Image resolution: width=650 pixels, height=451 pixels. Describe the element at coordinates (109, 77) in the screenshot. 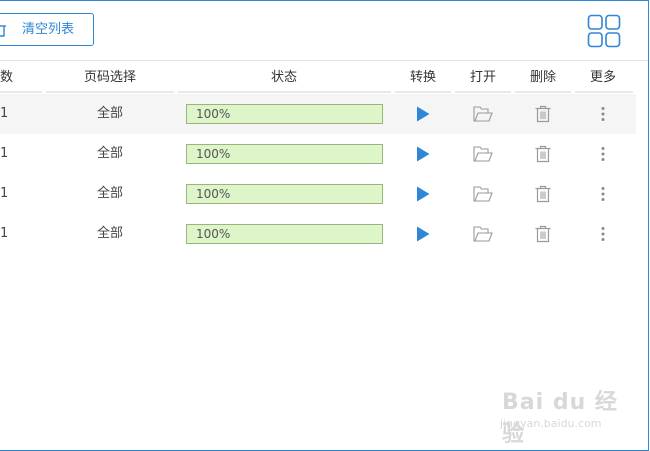

I see `header-page-select: 页码选择` at that location.